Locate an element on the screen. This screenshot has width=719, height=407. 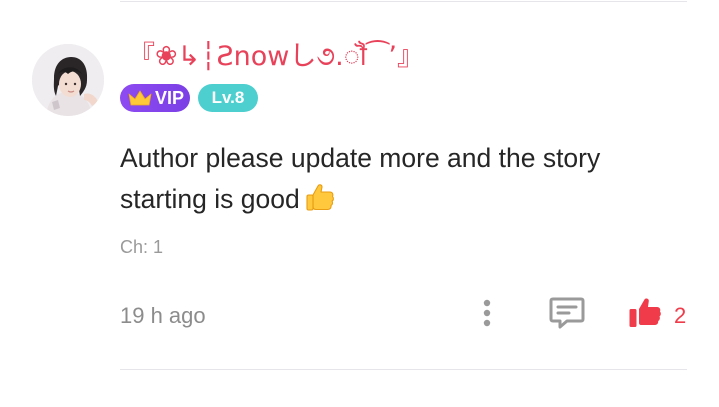
thumbs-up-icon is located at coordinates (645, 312).